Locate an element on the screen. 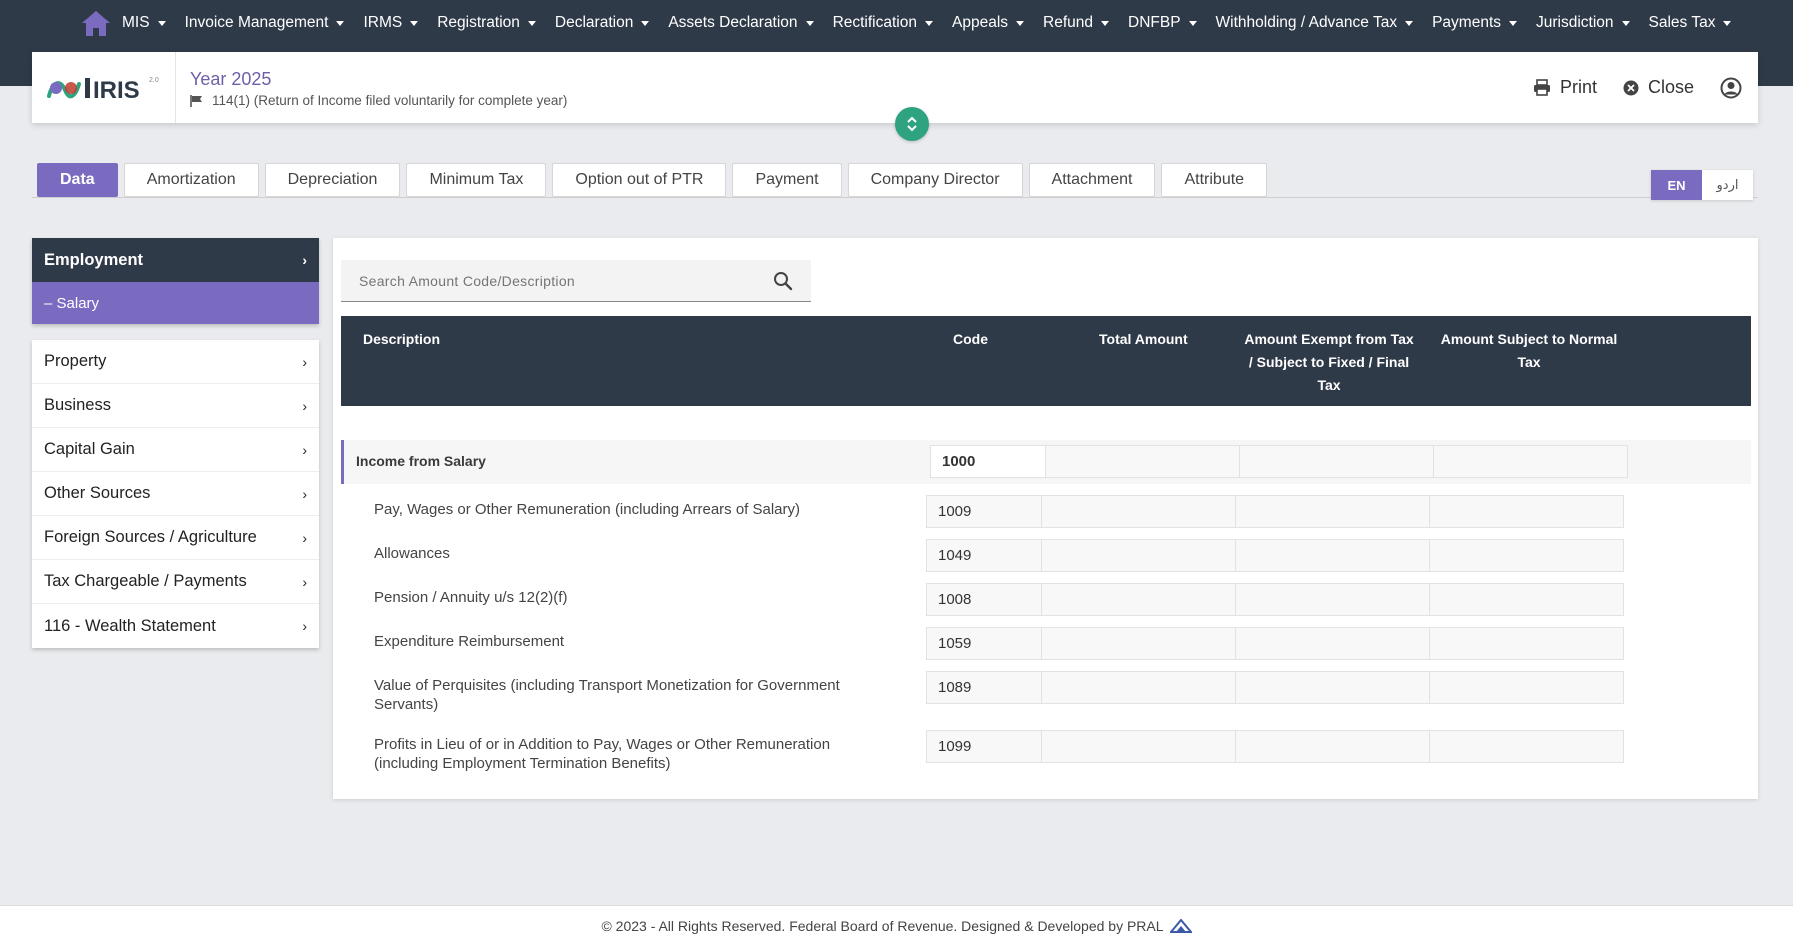 The width and height of the screenshot is (1793, 945). sidebar-item-other-sources: Other Sources › is located at coordinates (175, 494).